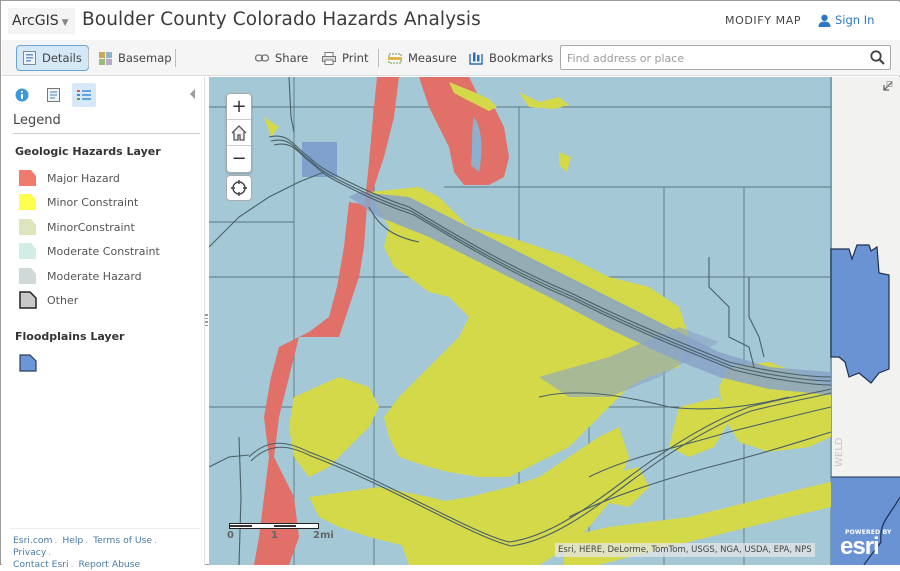 Image resolution: width=900 pixels, height=571 pixels. Describe the element at coordinates (145, 58) in the screenshot. I see `basemap-label: Basemap` at that location.